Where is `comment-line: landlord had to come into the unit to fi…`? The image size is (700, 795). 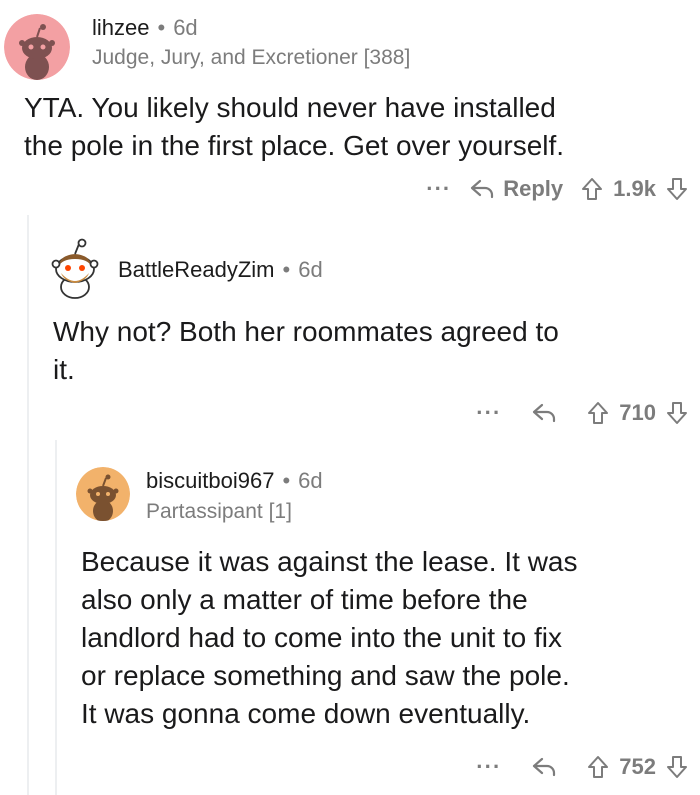
comment-line: landlord had to come into the unit to fi… is located at coordinates (321, 637).